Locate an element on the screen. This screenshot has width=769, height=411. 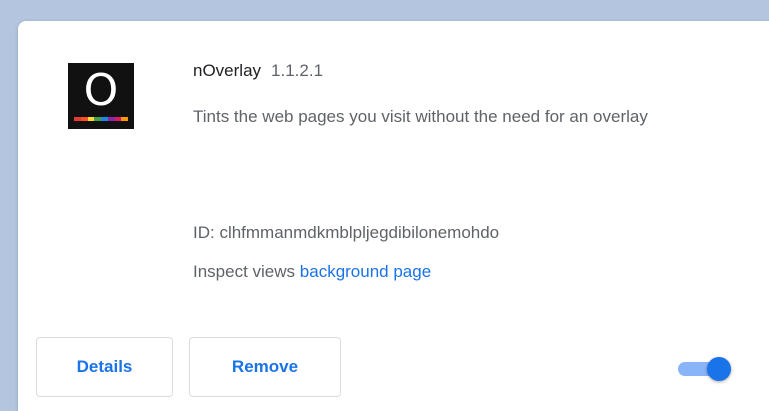
remove-button: Remove is located at coordinates (265, 367).